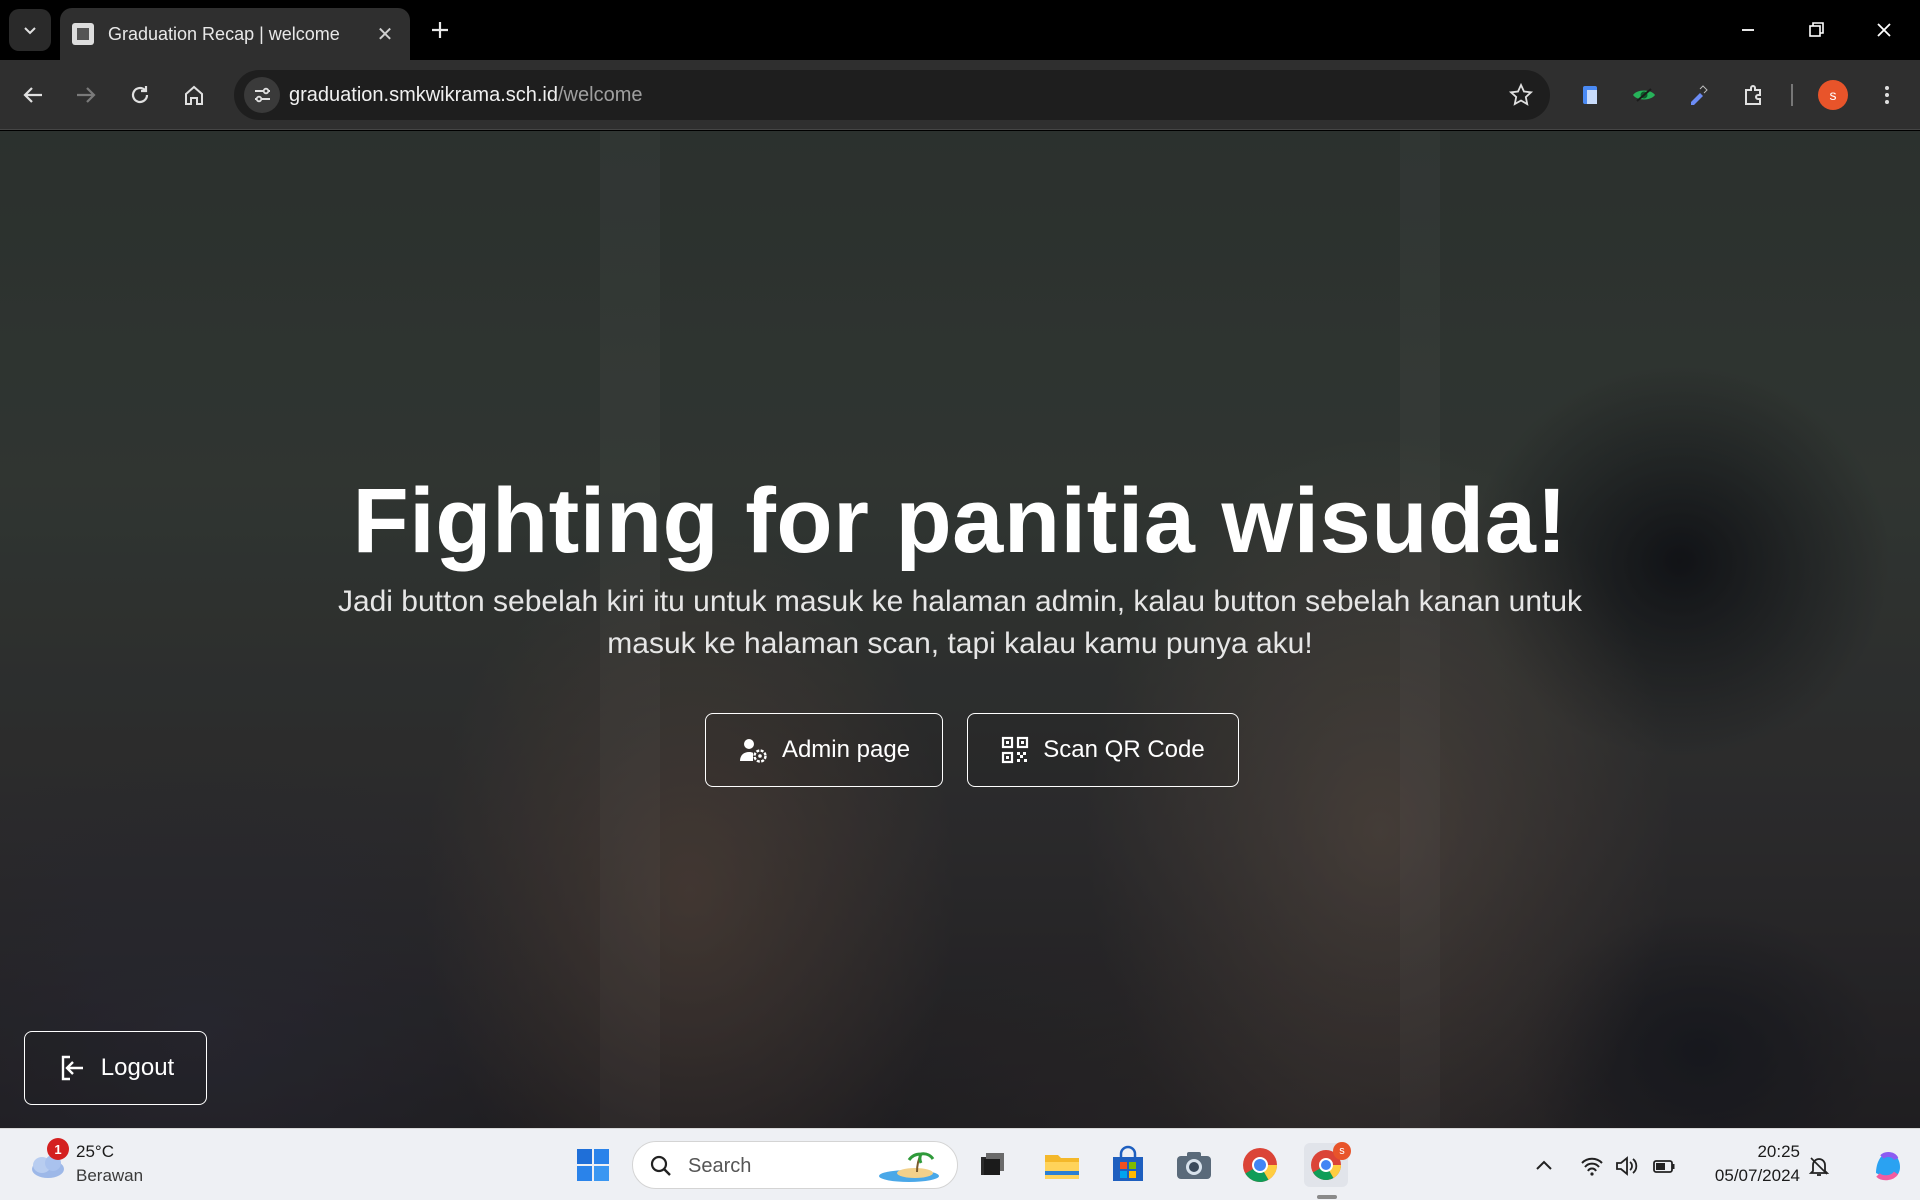 The height and width of the screenshot is (1200, 1920). Describe the element at coordinates (960, 521) in the screenshot. I see `page-title: Fighting for panitia wisuda!` at that location.